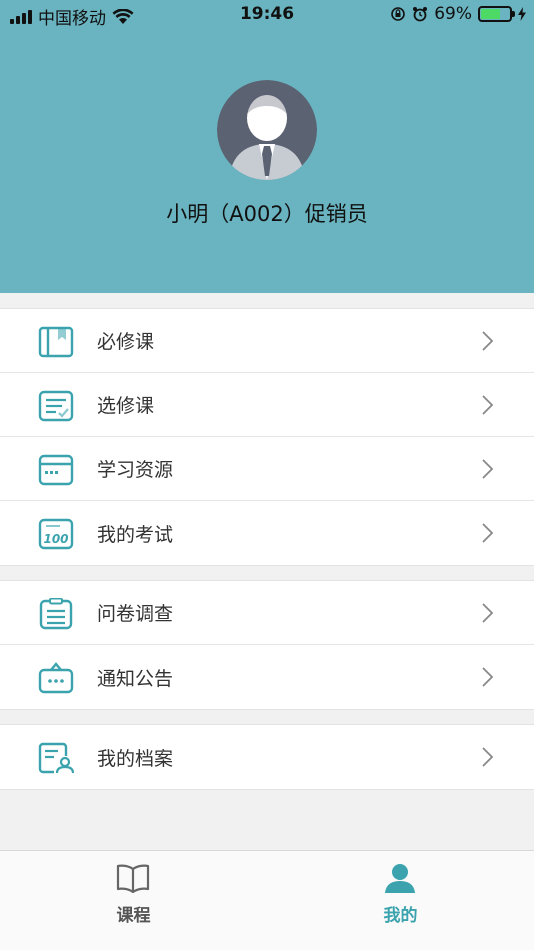 Image resolution: width=534 pixels, height=950 pixels. I want to click on menu-item-label: 通知公告, so click(135, 678).